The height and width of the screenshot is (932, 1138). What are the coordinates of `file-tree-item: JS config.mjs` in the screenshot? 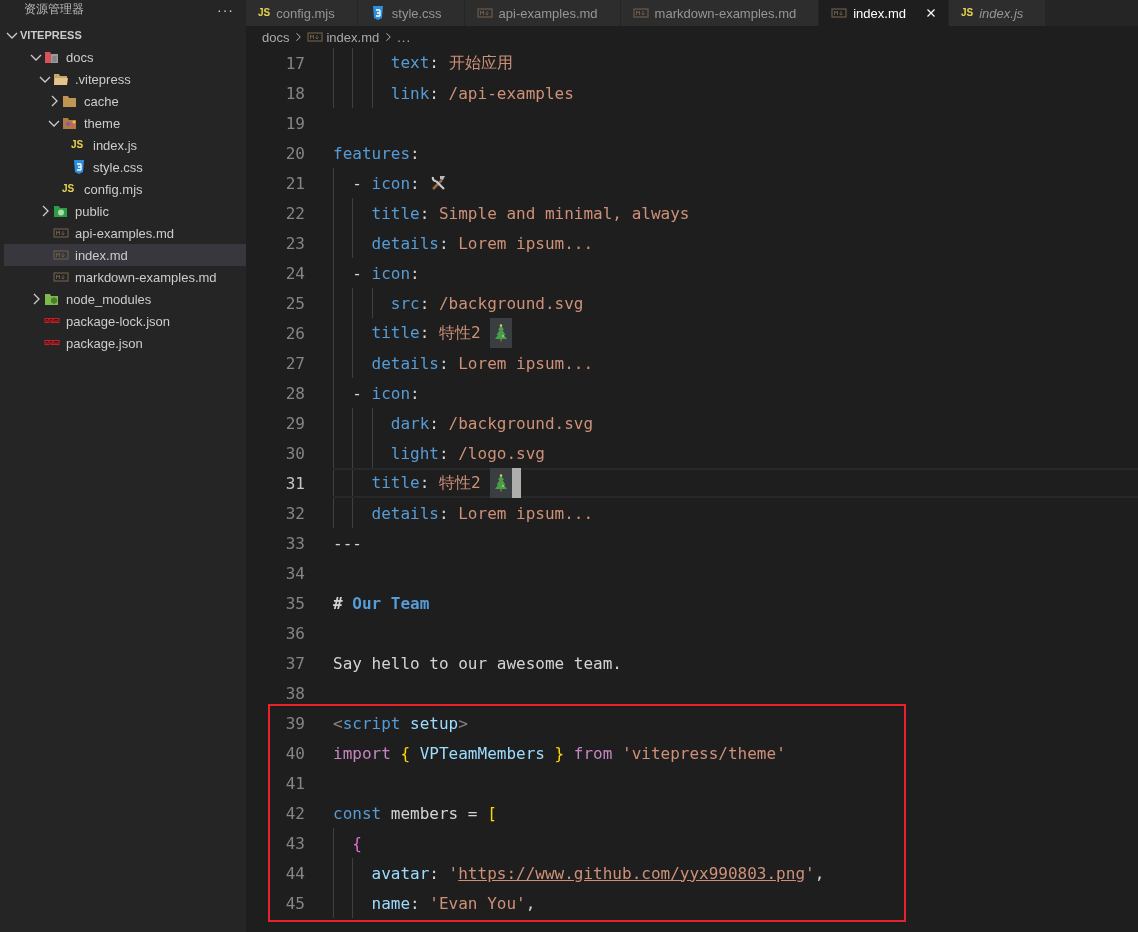 It's located at (125, 189).